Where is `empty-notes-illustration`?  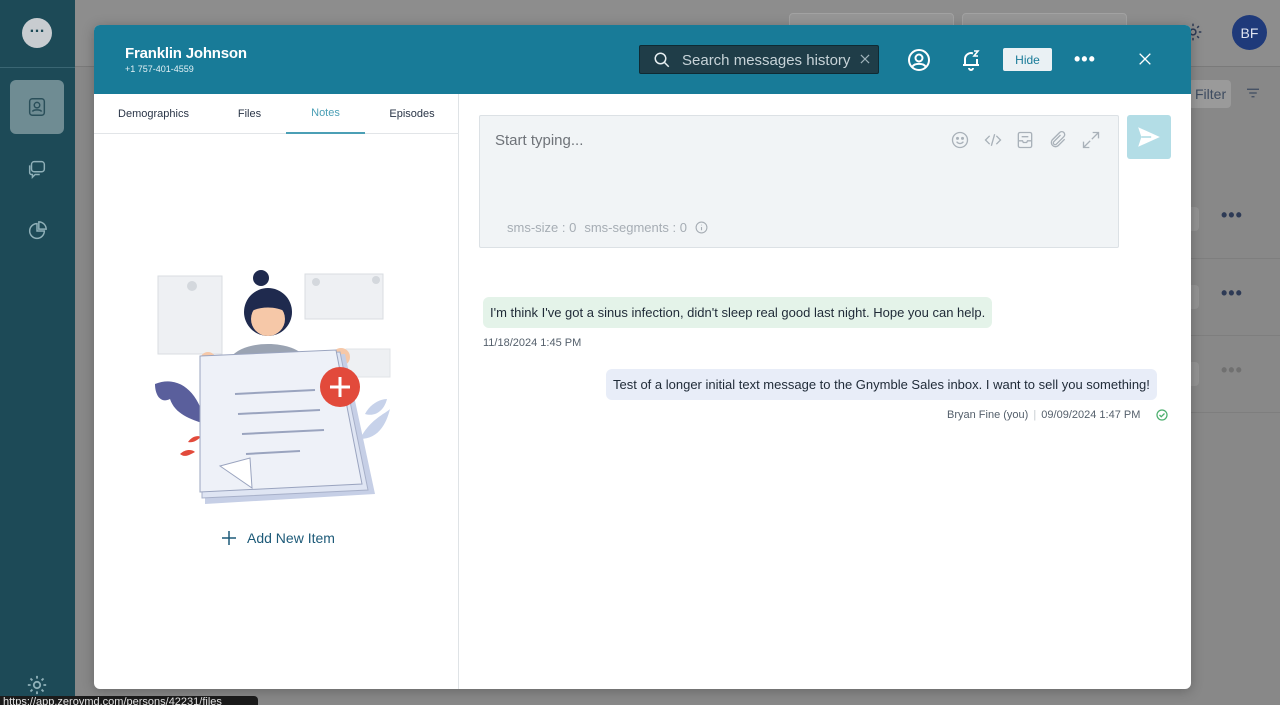 empty-notes-illustration is located at coordinates (273, 387).